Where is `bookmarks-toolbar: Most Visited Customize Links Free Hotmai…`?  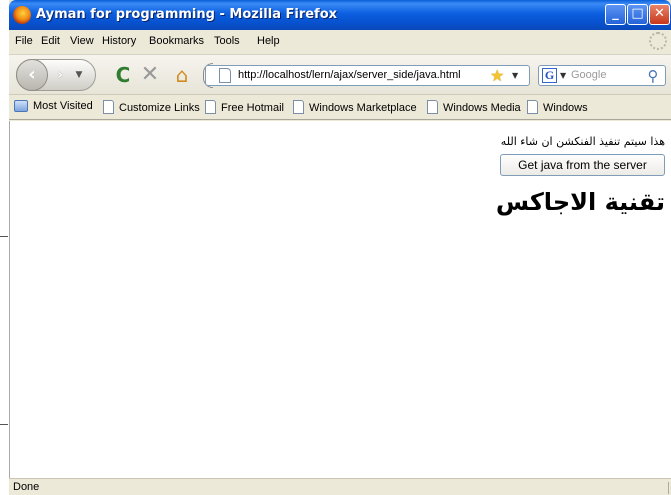
bookmarks-toolbar: Most Visited Customize Links Free Hotmai… is located at coordinates (340, 107).